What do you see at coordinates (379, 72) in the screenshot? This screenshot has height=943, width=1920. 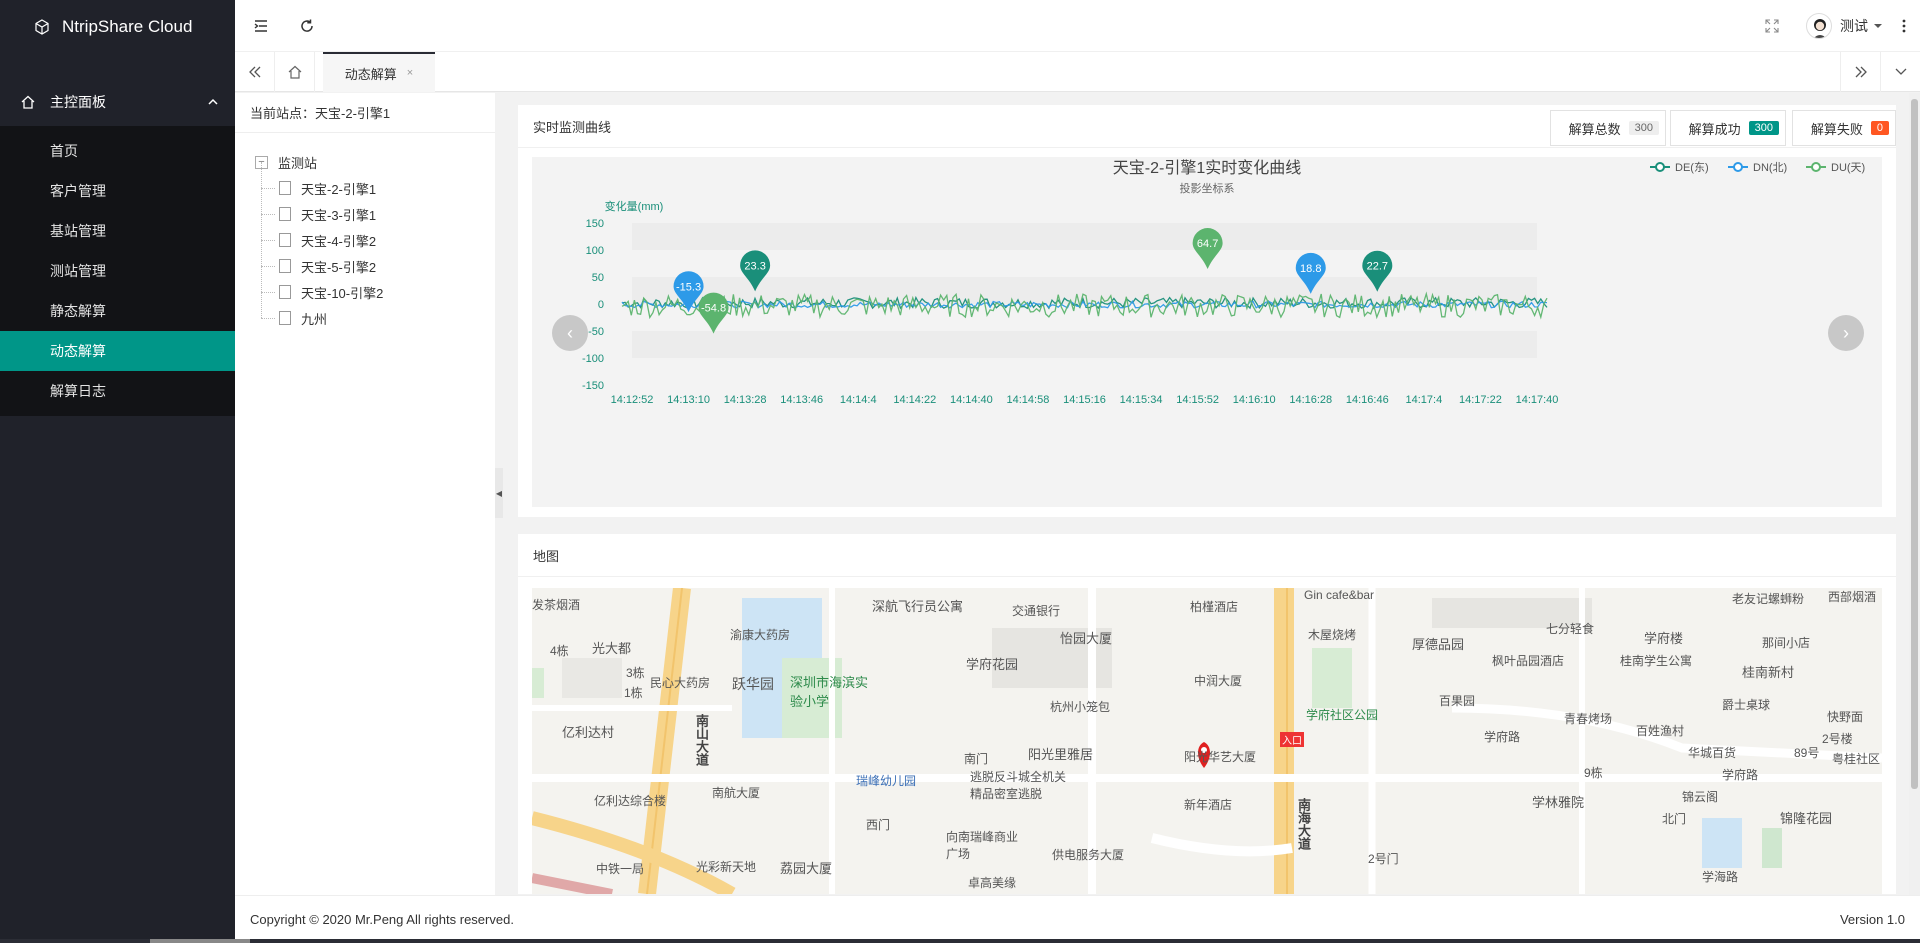 I see `tab-dynamic-solve: 动态解算 ×` at bounding box center [379, 72].